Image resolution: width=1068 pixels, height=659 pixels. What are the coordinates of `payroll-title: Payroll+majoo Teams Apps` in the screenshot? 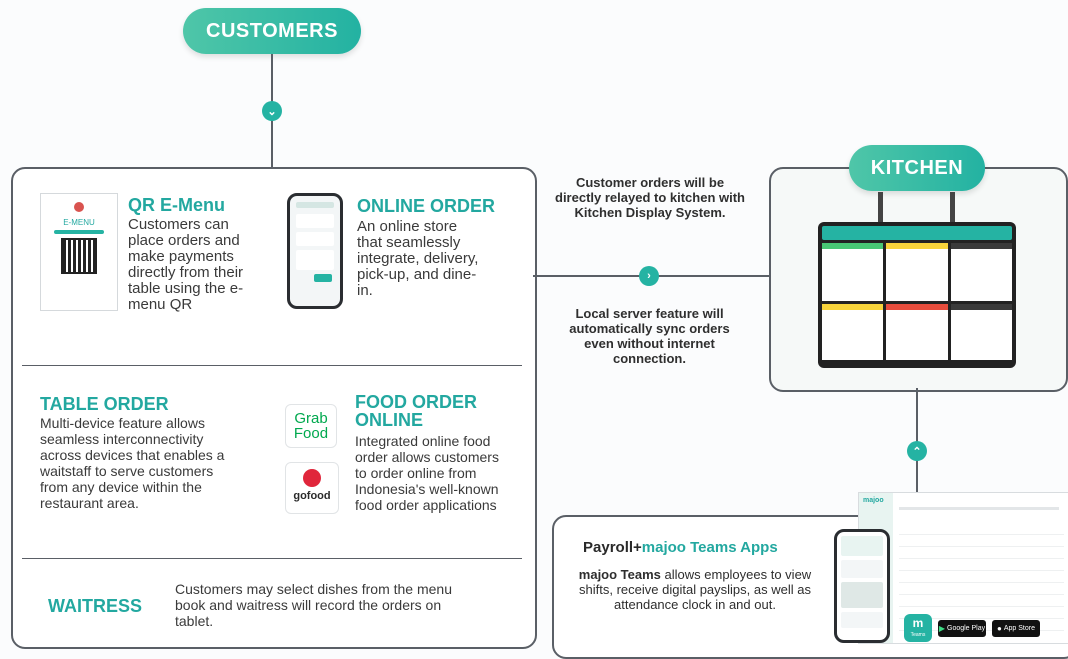 It's located at (680, 547).